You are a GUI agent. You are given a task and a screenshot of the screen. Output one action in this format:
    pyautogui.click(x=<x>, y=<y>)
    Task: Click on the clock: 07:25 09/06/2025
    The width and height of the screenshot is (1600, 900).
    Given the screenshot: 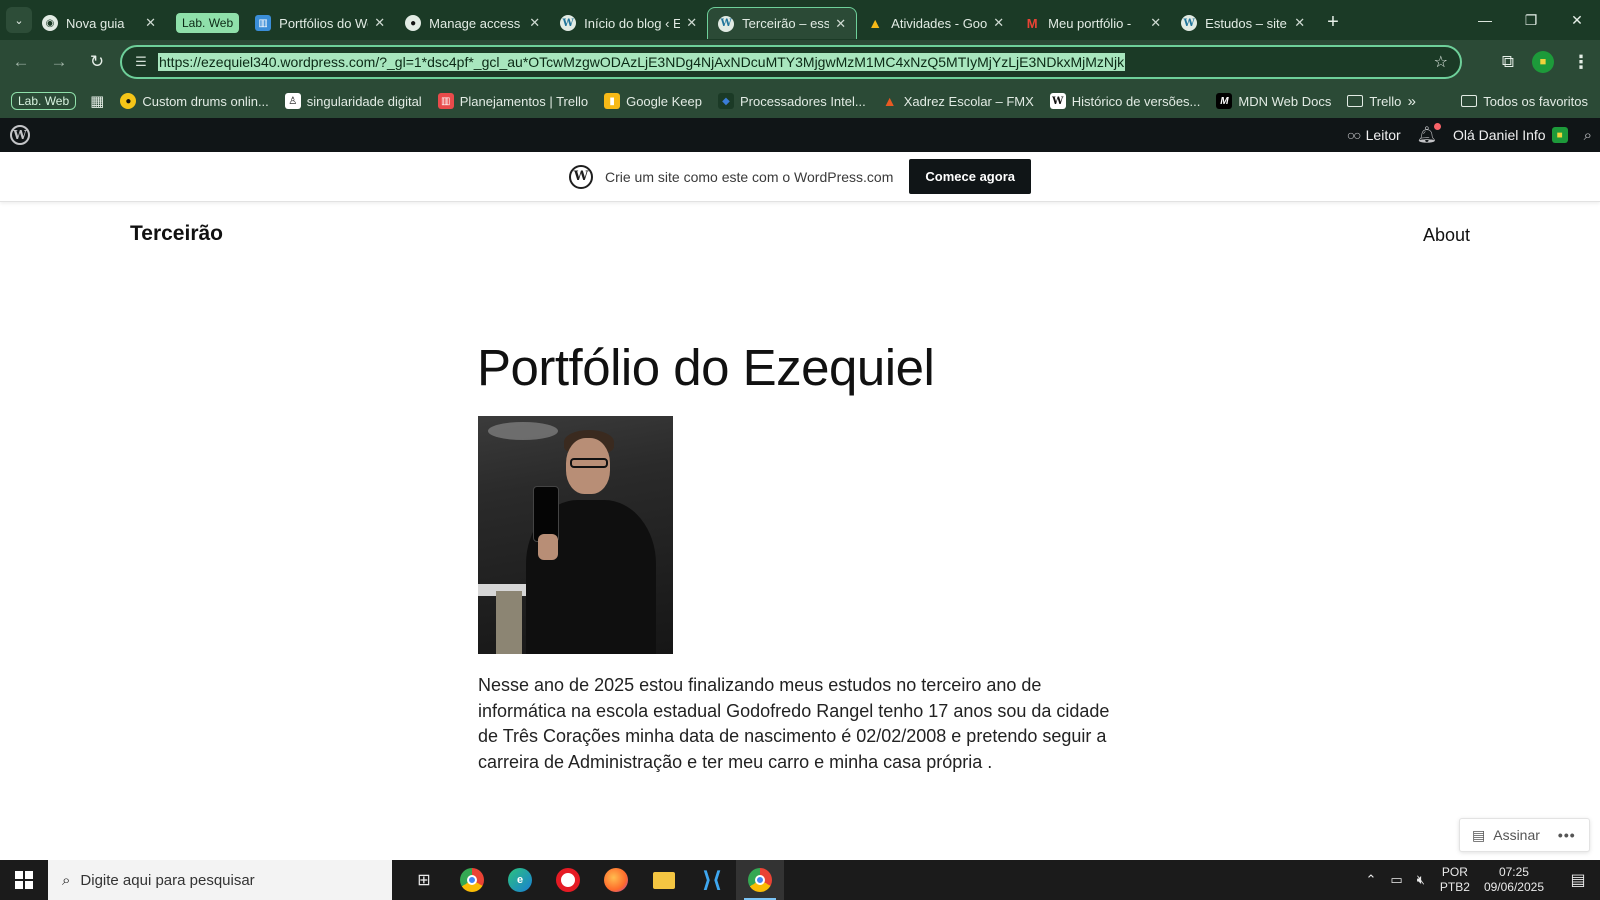 What is the action you would take?
    pyautogui.click(x=1514, y=880)
    